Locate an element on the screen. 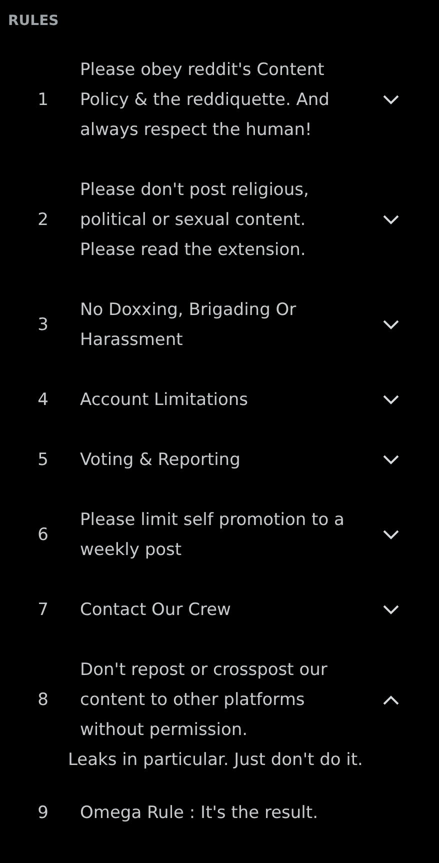 The height and width of the screenshot is (863, 439). rule-number: 6 is located at coordinates (42, 535).